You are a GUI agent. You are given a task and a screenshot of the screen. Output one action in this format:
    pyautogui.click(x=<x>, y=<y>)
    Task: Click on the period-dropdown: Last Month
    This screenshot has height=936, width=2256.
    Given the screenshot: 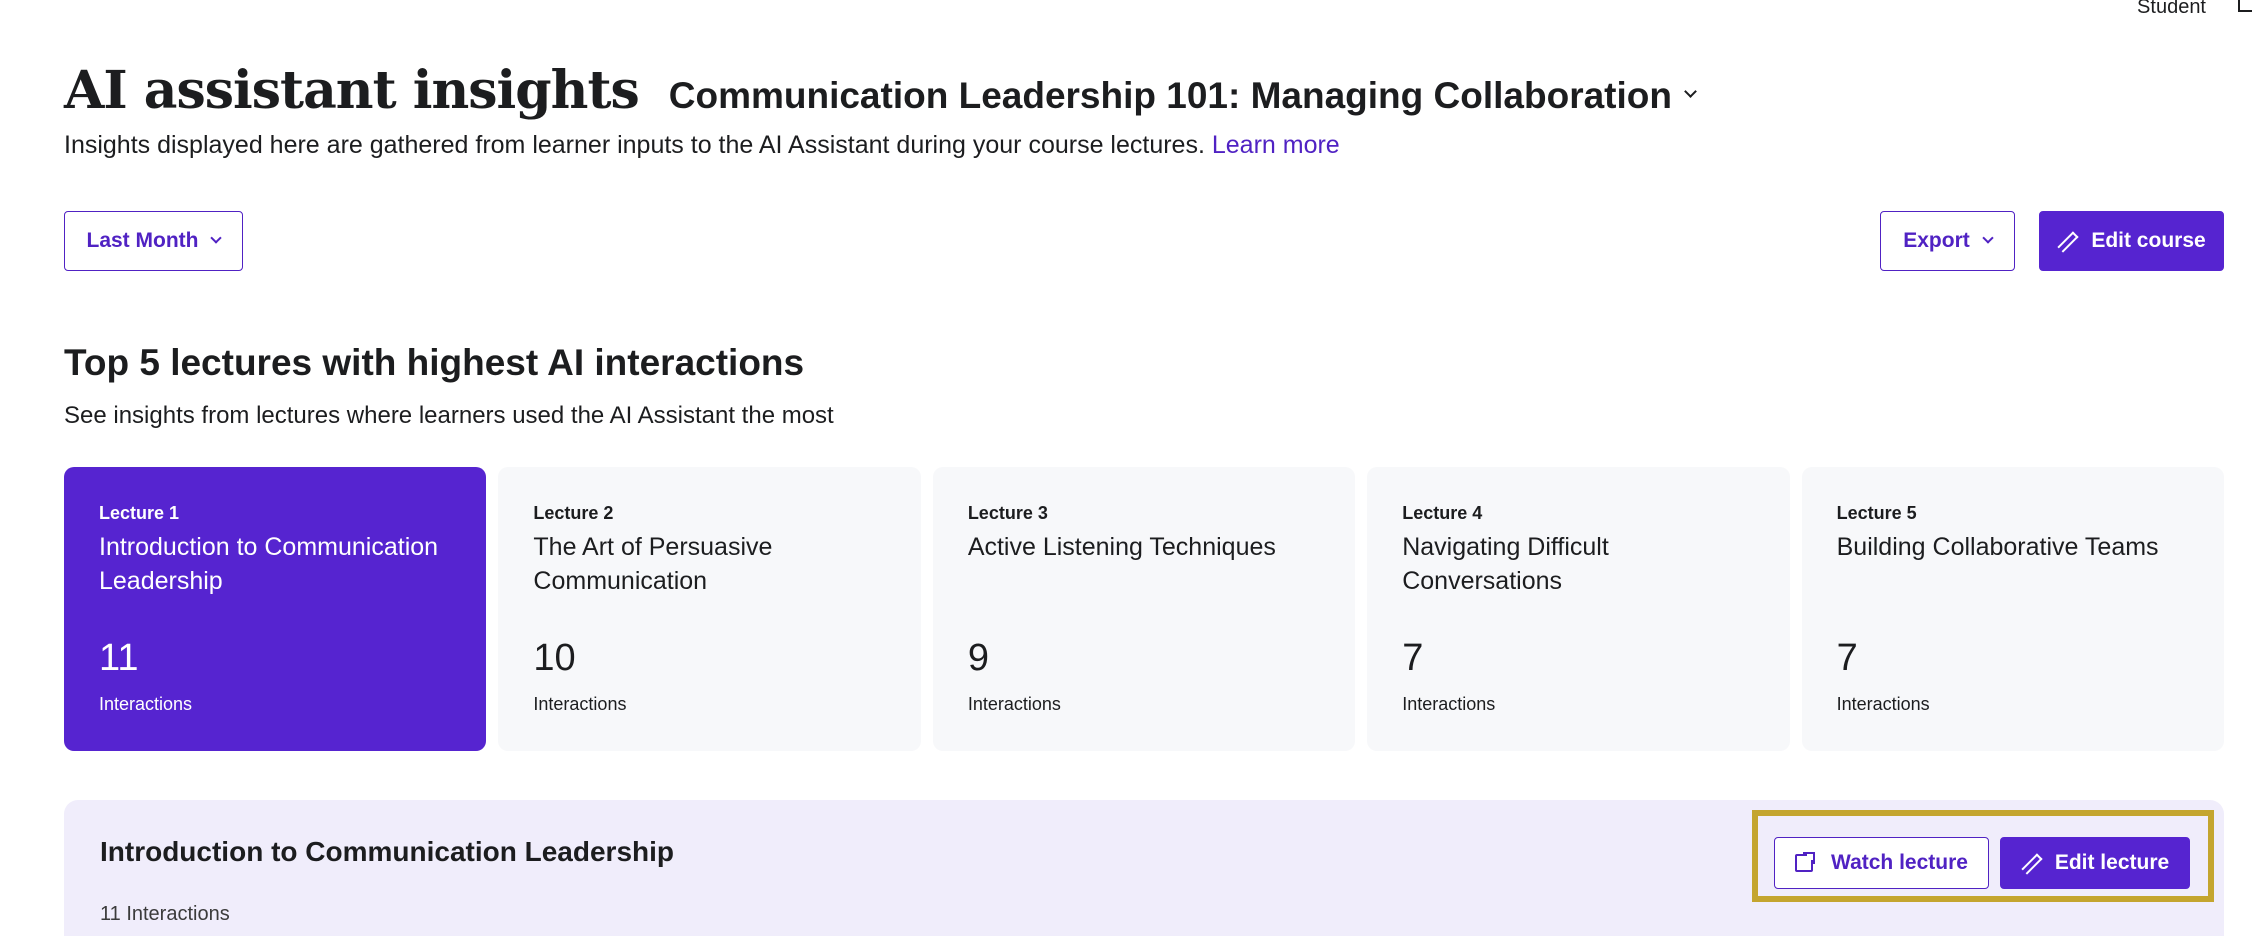 What is the action you would take?
    pyautogui.click(x=153, y=241)
    